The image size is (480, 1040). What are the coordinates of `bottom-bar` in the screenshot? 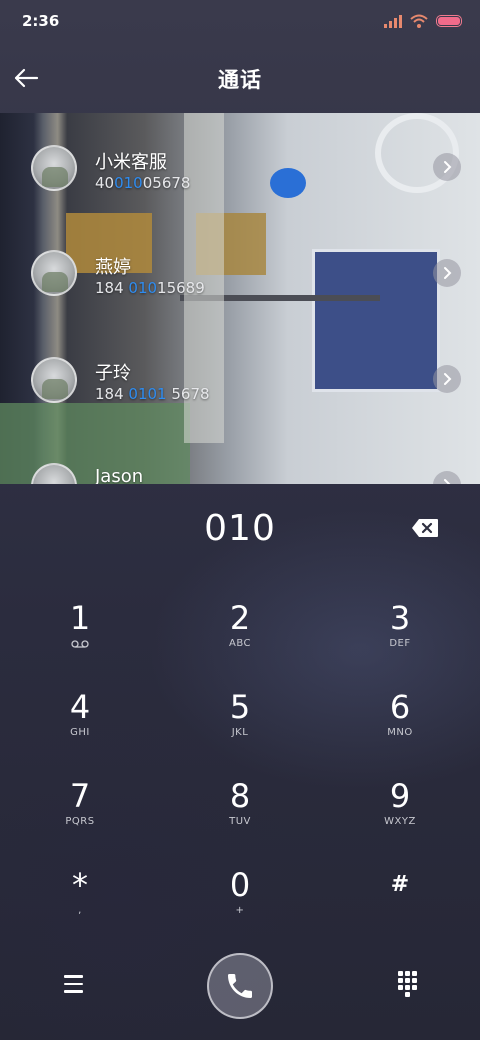 It's located at (240, 985).